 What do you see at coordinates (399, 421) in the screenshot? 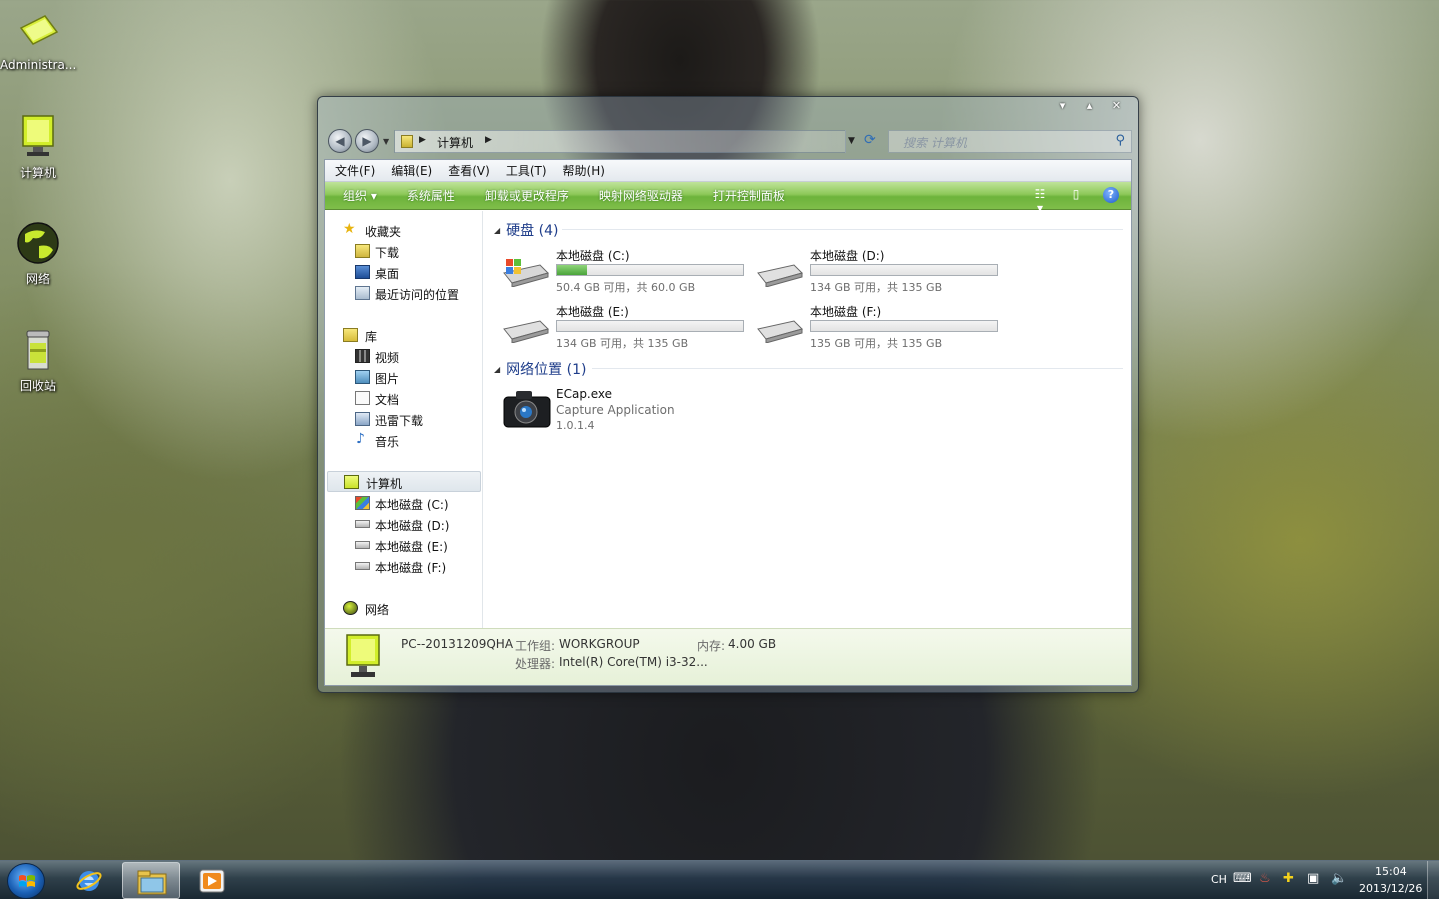
I see `nav-label: 迅雷下载` at bounding box center [399, 421].